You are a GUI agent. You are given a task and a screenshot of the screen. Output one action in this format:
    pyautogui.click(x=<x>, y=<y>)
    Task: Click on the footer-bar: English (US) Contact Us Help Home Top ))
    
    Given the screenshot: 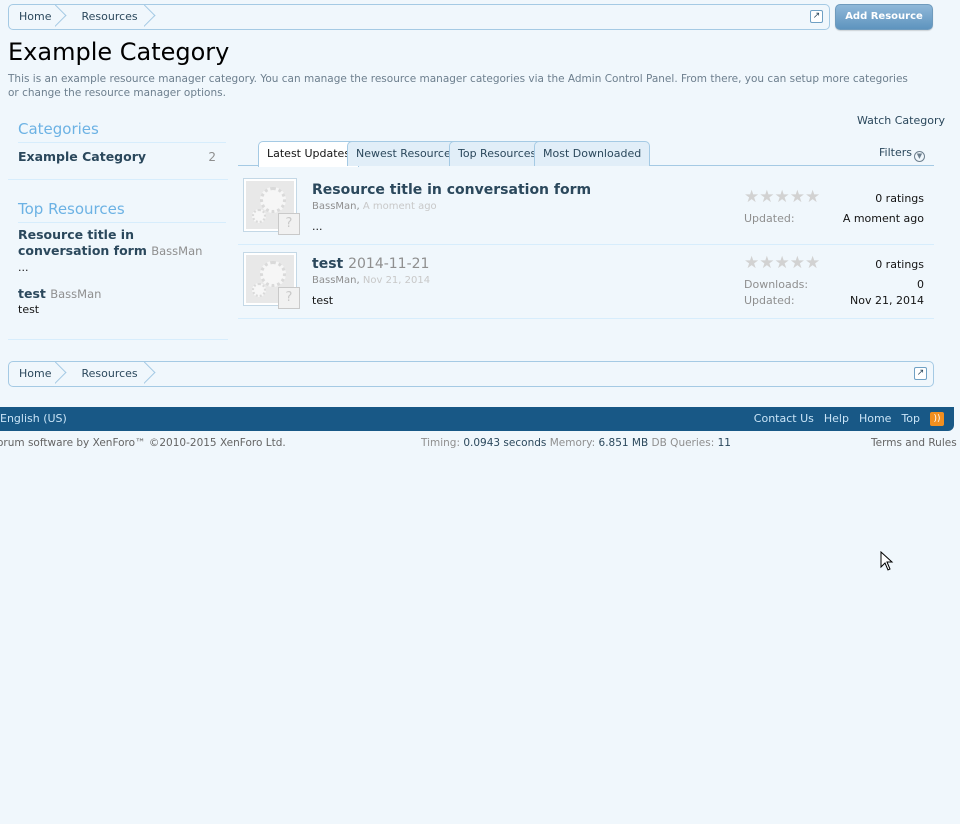 What is the action you would take?
    pyautogui.click(x=477, y=419)
    